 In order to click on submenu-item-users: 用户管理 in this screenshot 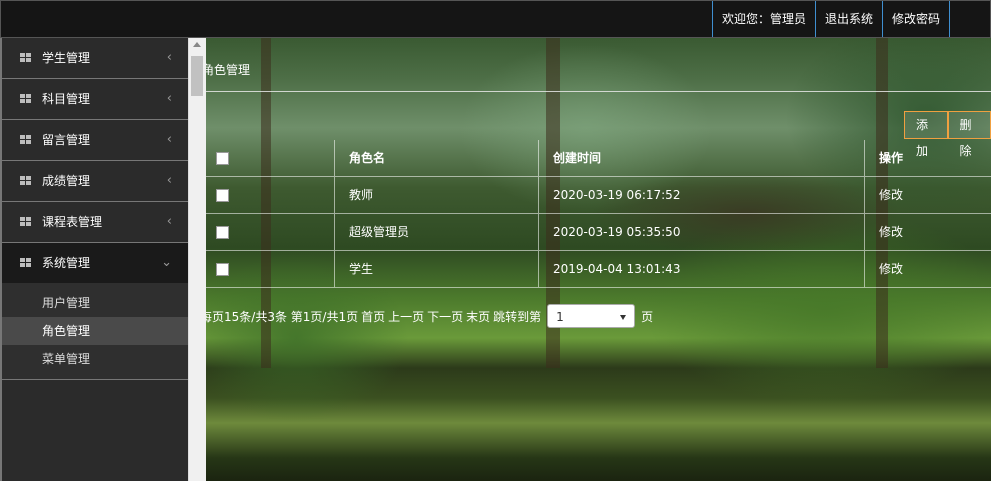, I will do `click(95, 303)`.